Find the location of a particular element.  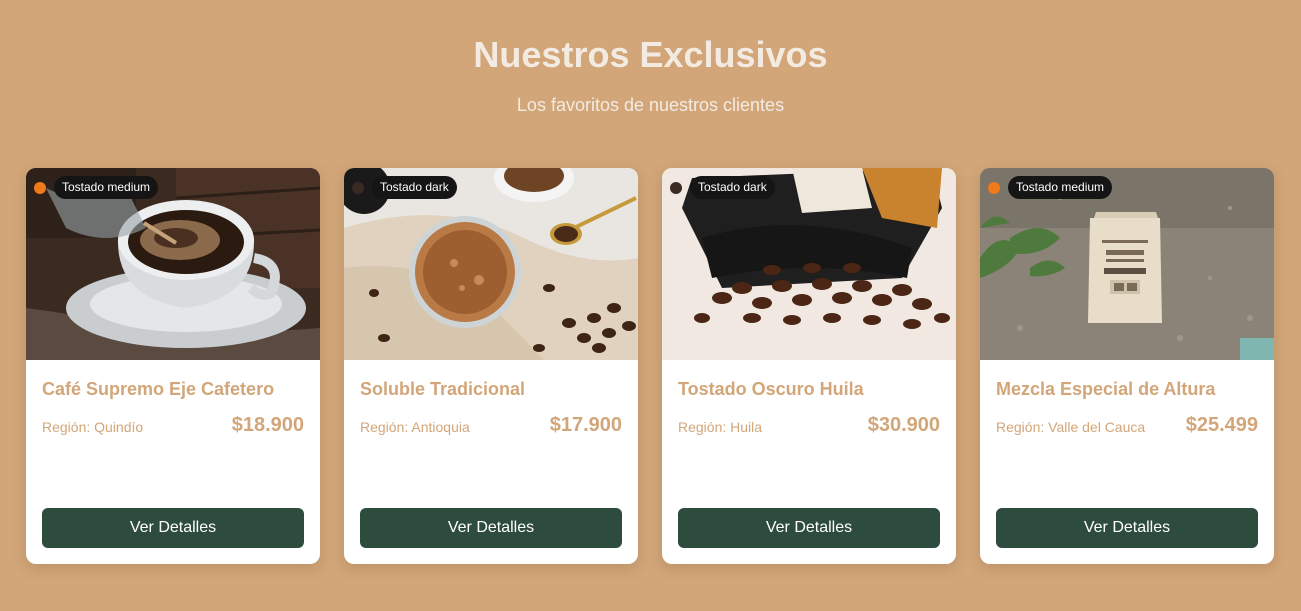

product-image-coffee-bag-ground: Tostado medium is located at coordinates (1127, 264).